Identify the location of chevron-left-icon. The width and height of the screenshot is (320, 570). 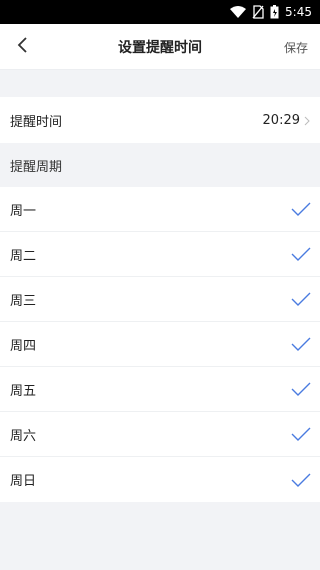
(22, 47).